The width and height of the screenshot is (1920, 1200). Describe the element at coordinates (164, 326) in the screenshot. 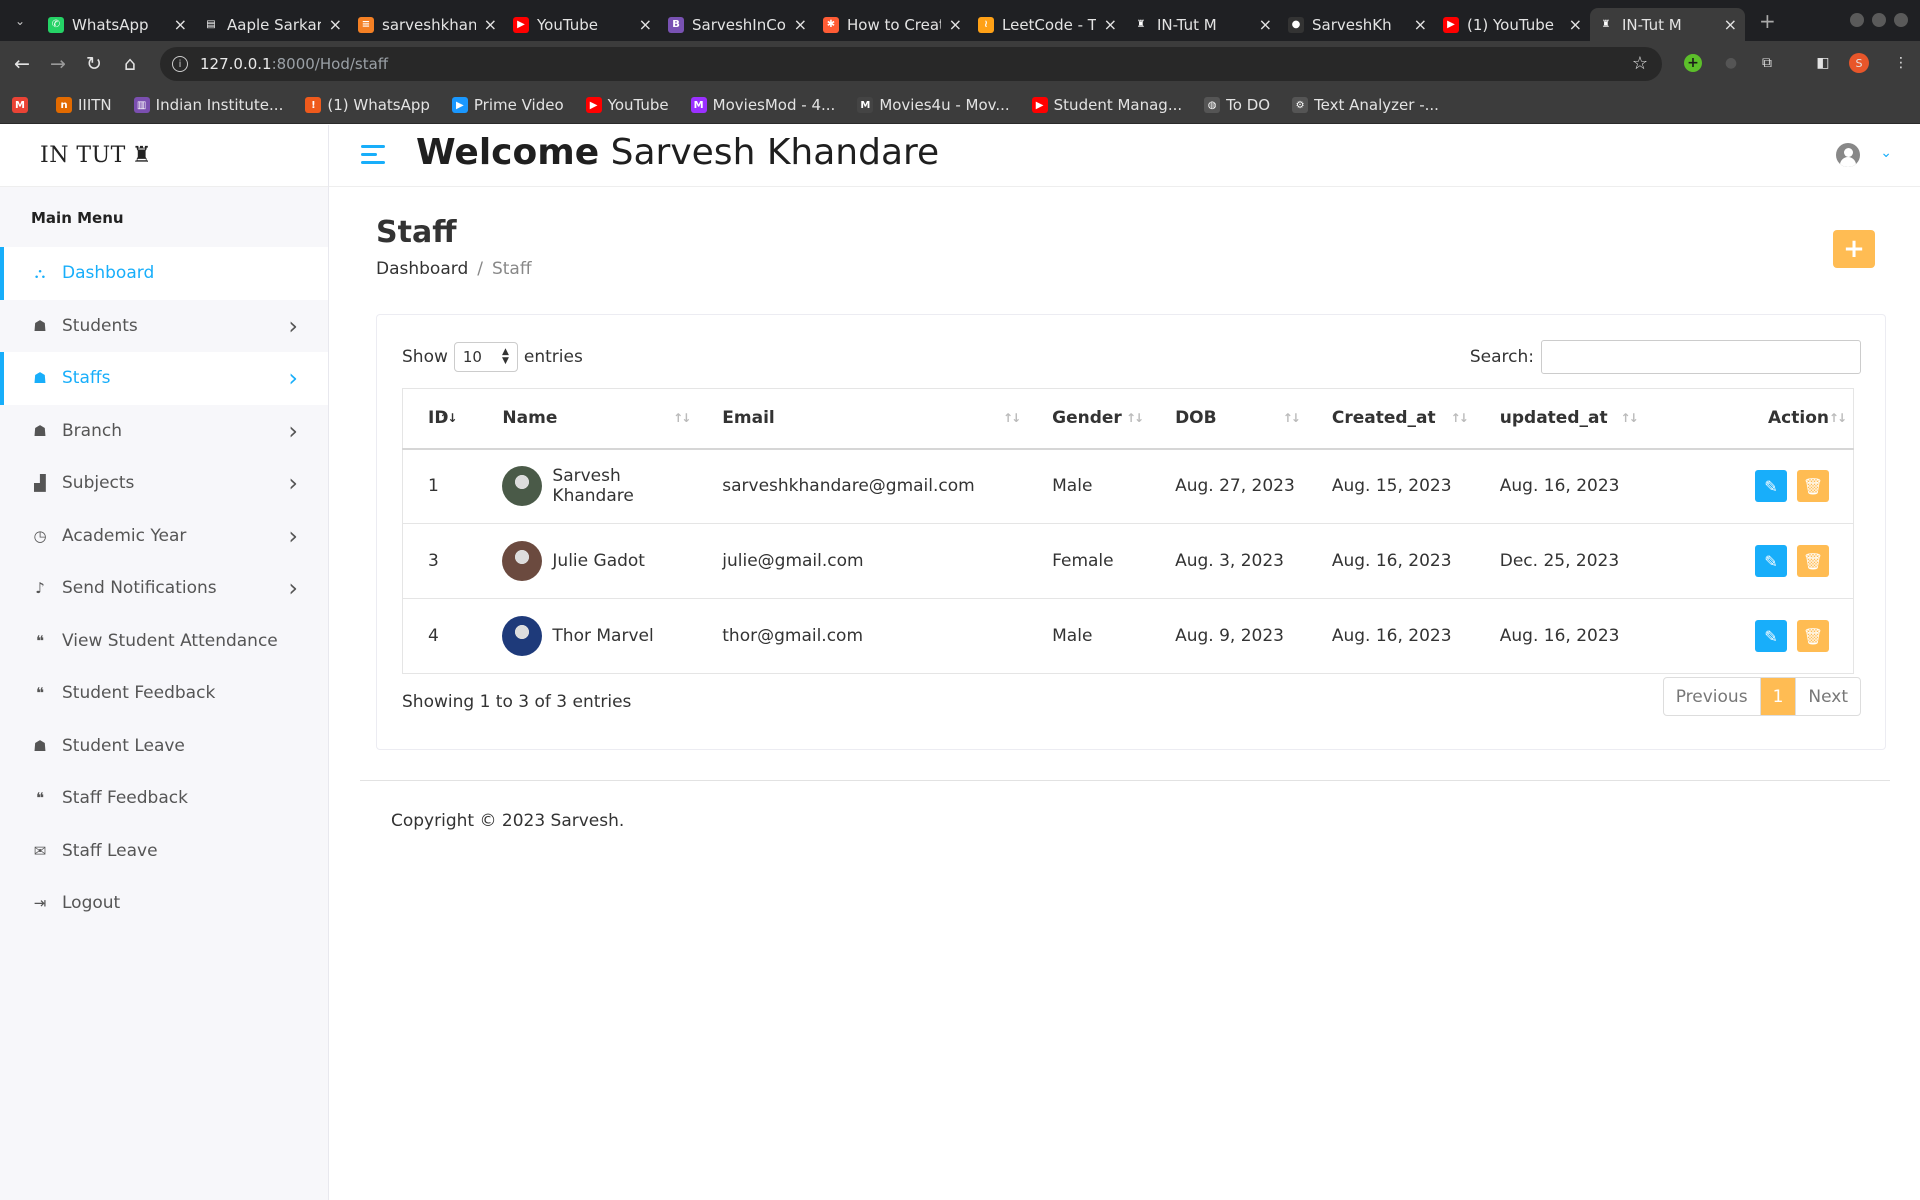

I see `sidebar-item-students: ☗ Students ›` at that location.